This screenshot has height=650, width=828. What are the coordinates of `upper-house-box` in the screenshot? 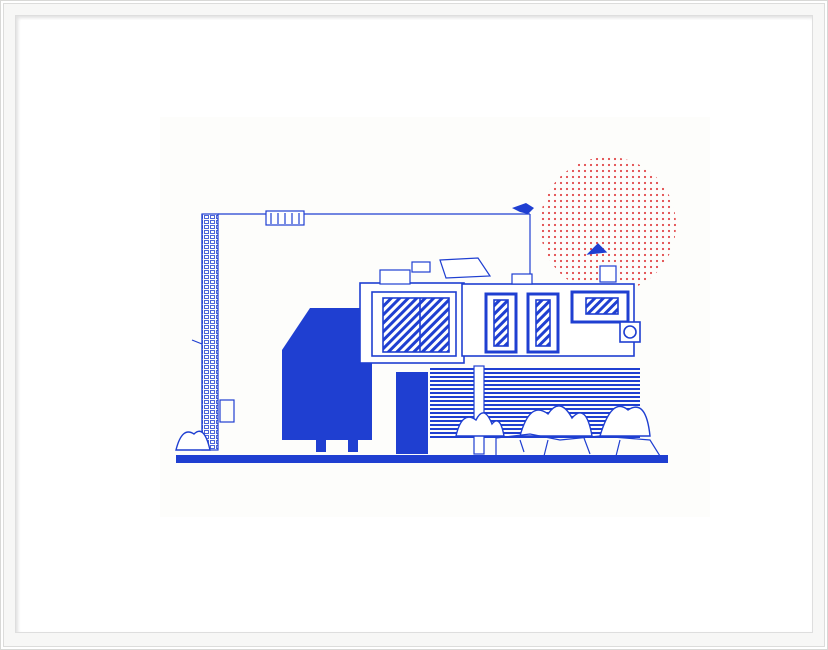 It's located at (500, 323).